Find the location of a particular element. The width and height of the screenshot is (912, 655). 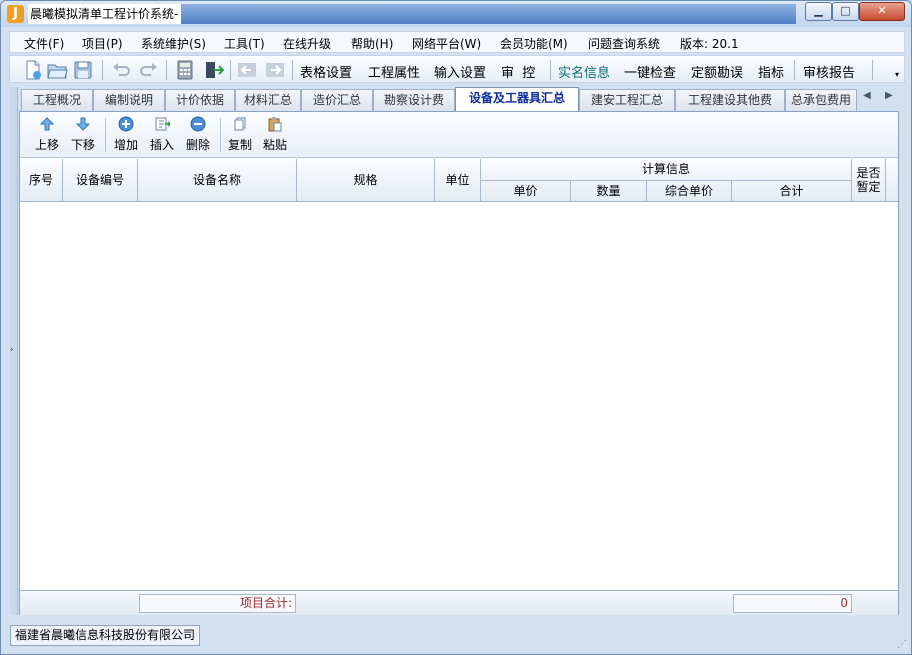

paste-icon is located at coordinates (275, 124).